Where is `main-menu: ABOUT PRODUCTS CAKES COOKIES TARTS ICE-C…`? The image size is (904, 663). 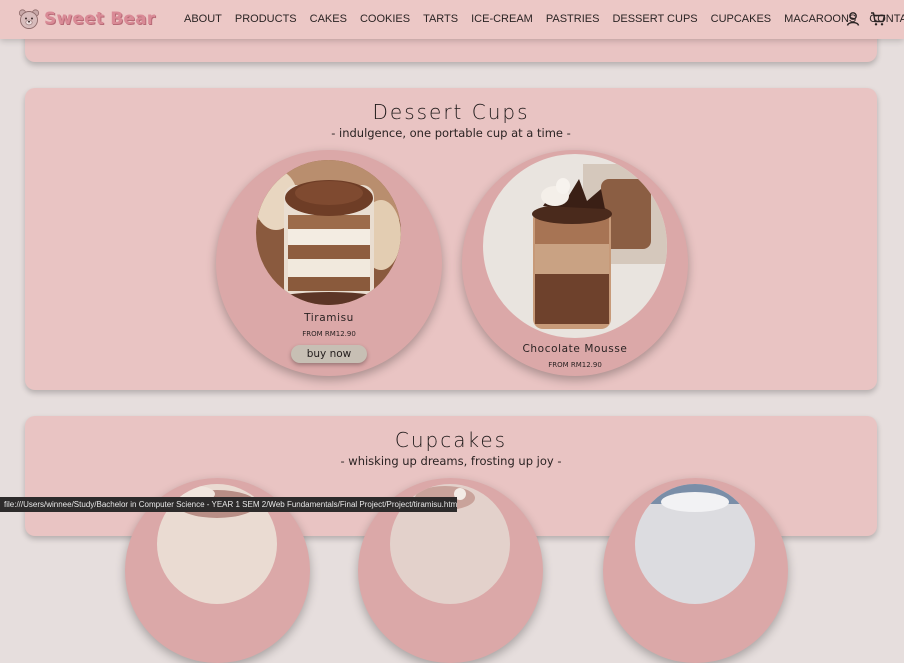
main-menu: ABOUT PRODUCTS CAKES COOKIES TARTS ICE-C… is located at coordinates (544, 19).